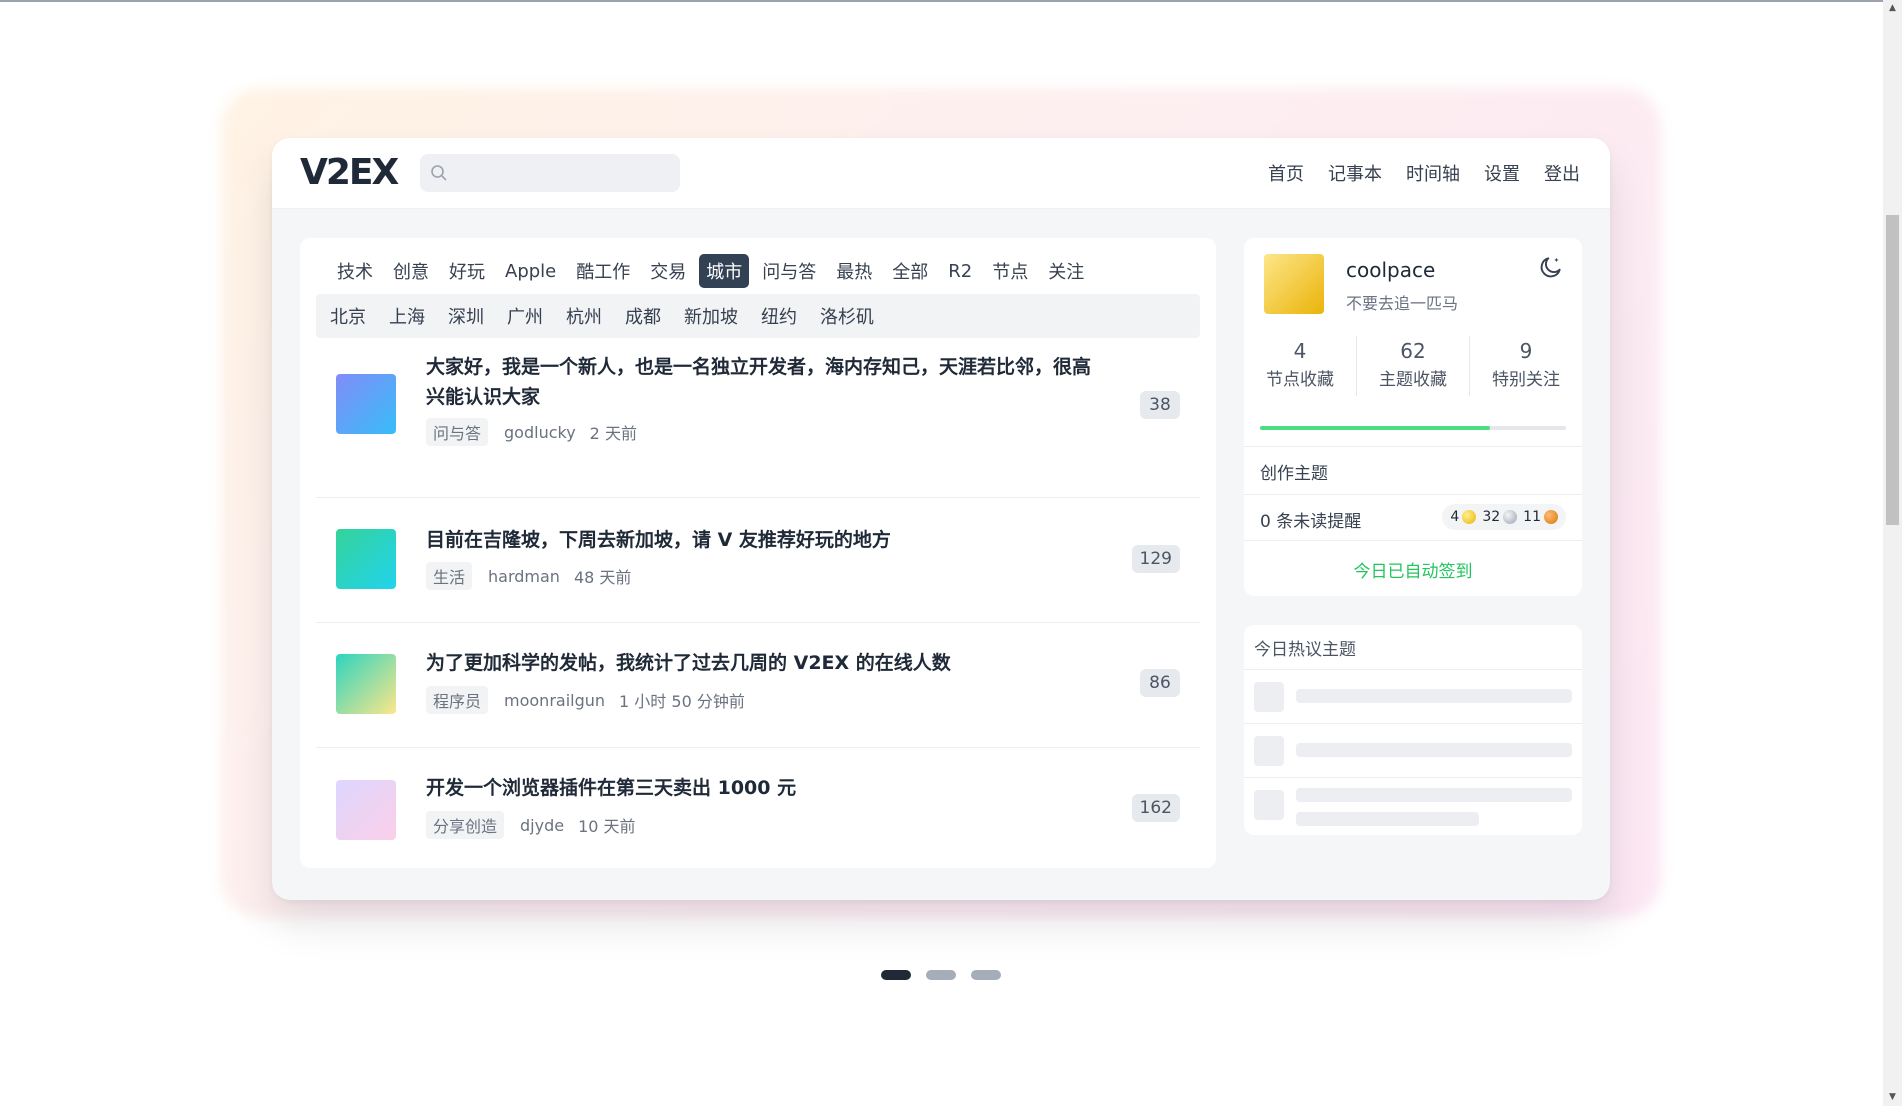 The width and height of the screenshot is (1902, 1106). Describe the element at coordinates (525, 316) in the screenshot. I see `subtab-guangzhou: 广州` at that location.